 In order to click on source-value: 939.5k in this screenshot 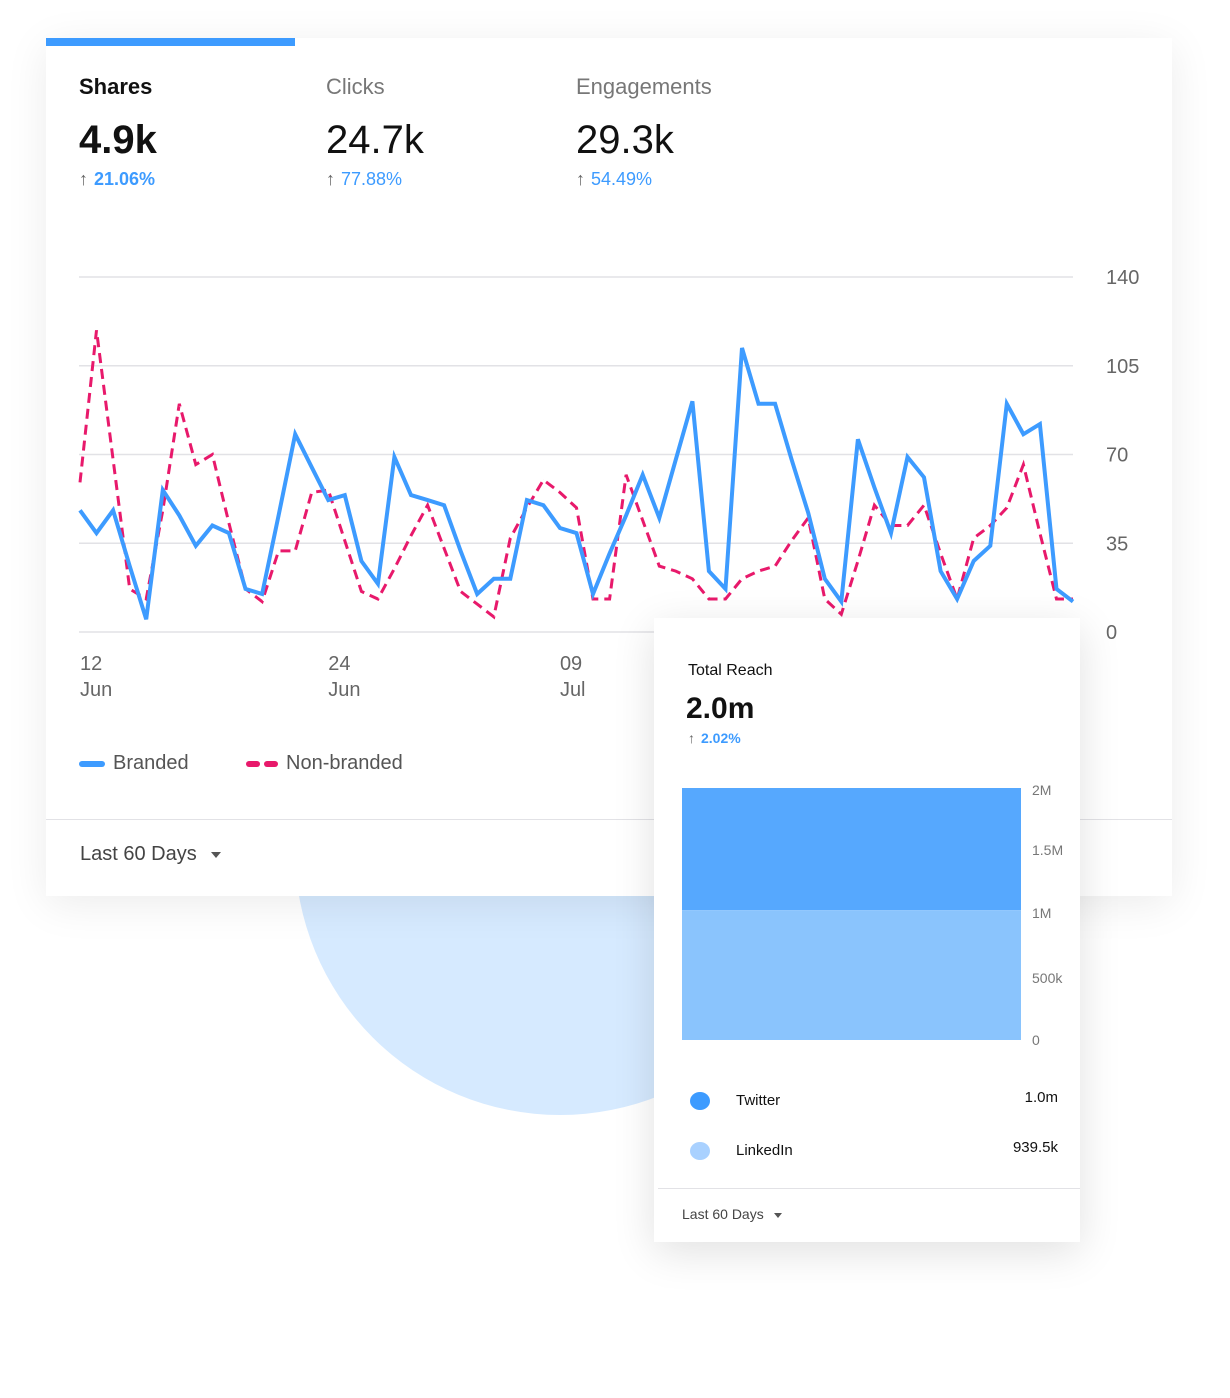, I will do `click(1035, 1147)`.